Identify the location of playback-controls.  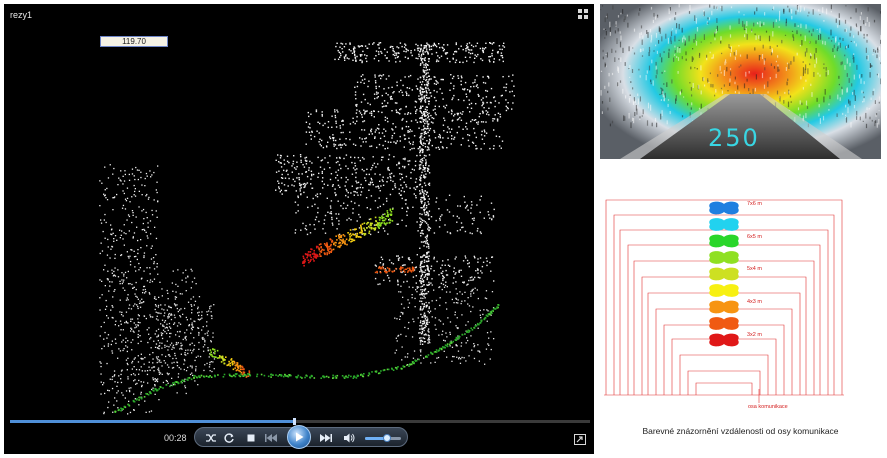
(301, 437).